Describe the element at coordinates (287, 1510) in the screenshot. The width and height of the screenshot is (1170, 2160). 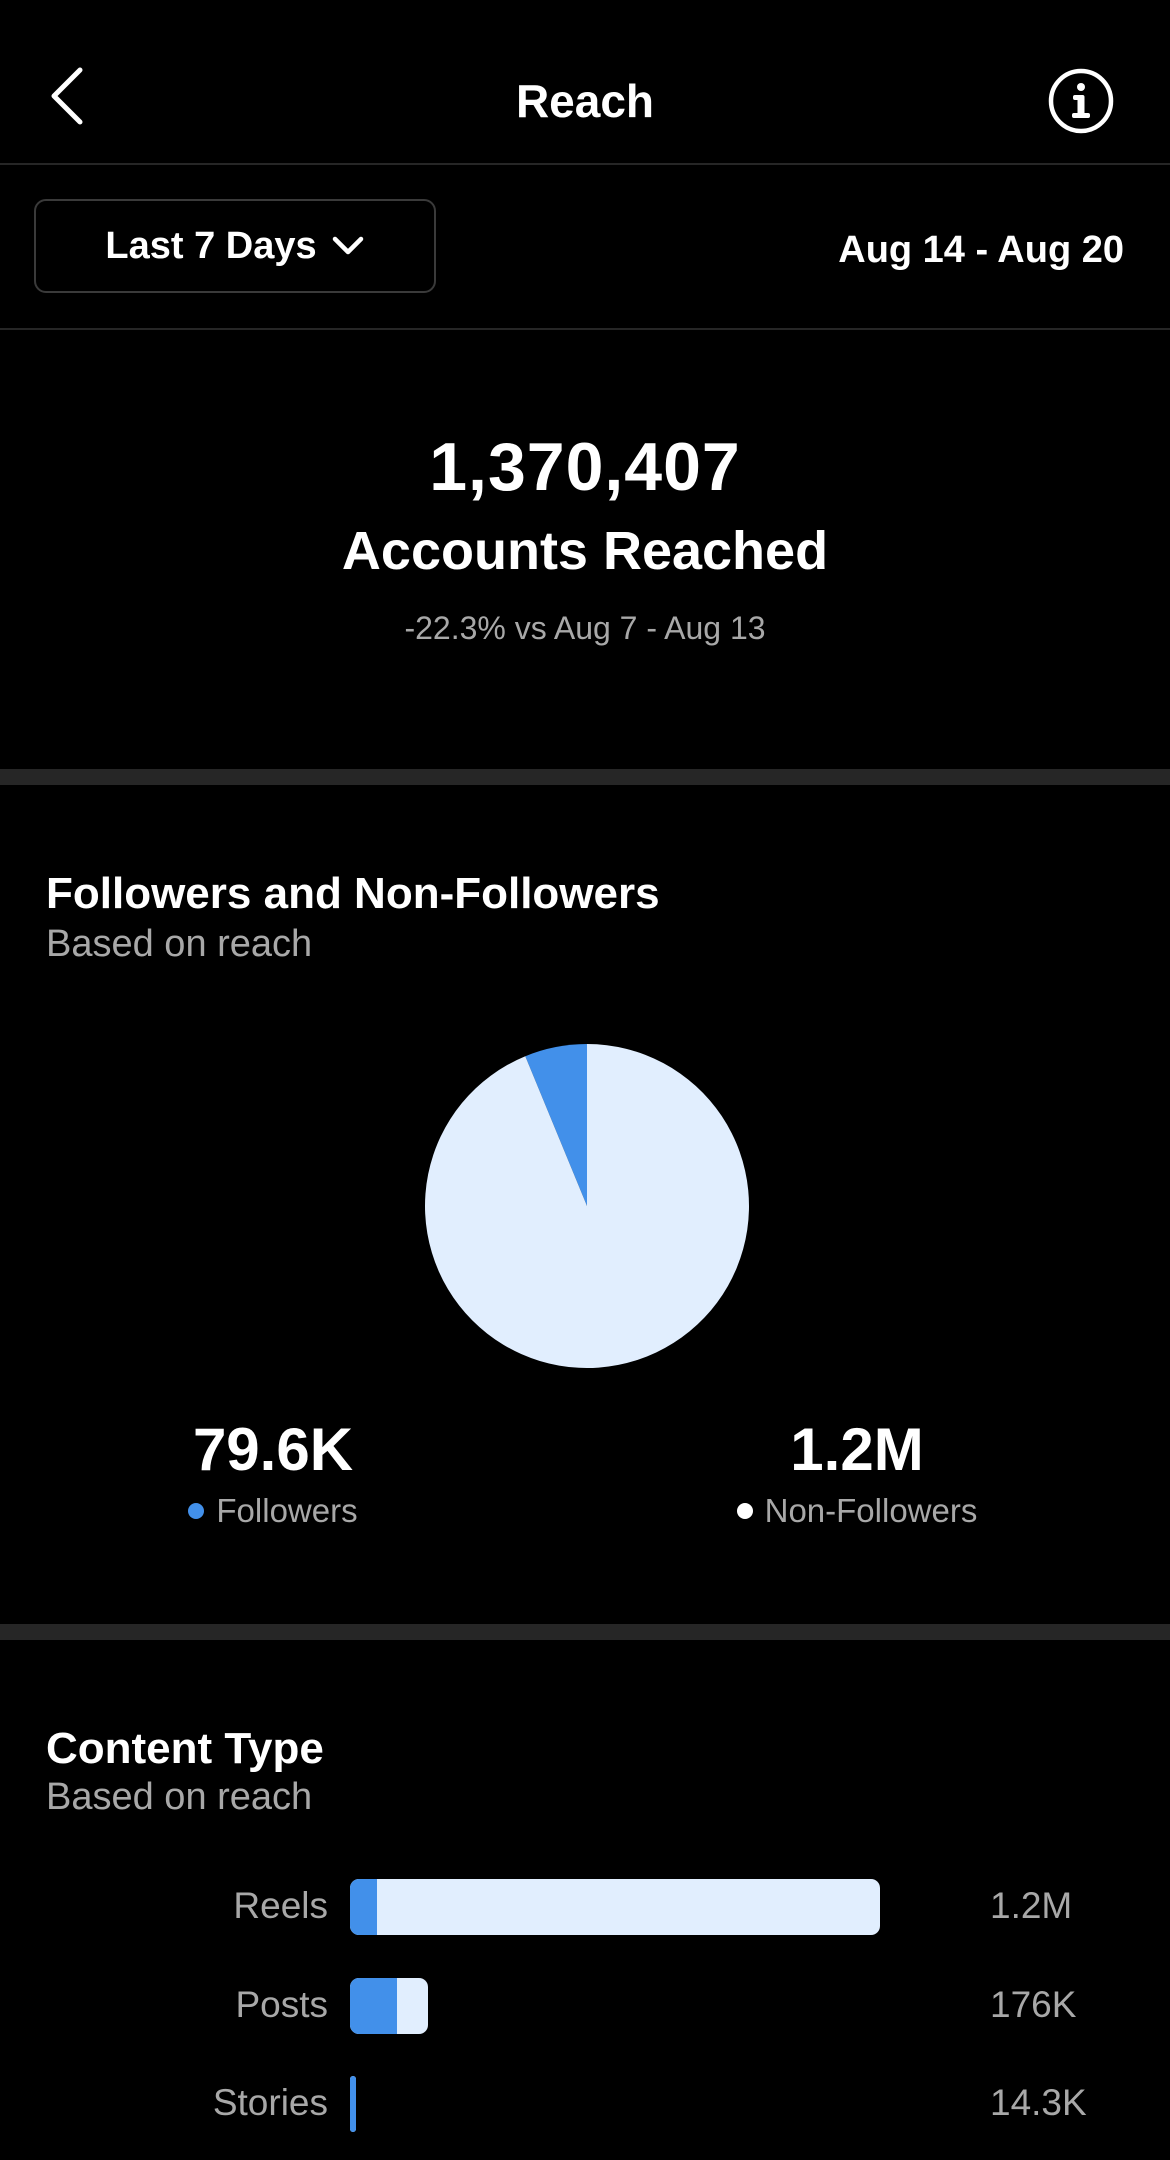
I see `followers-legend-label: Followers` at that location.